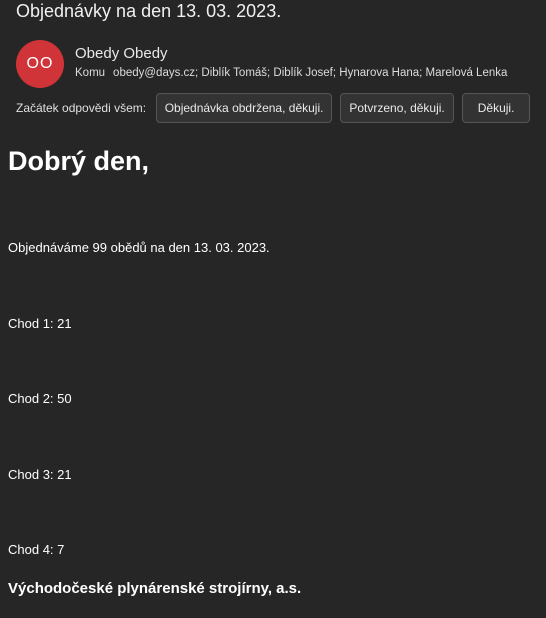 This screenshot has height=618, width=546. Describe the element at coordinates (121, 53) in the screenshot. I see `sender-name: Obedy Obedy` at that location.